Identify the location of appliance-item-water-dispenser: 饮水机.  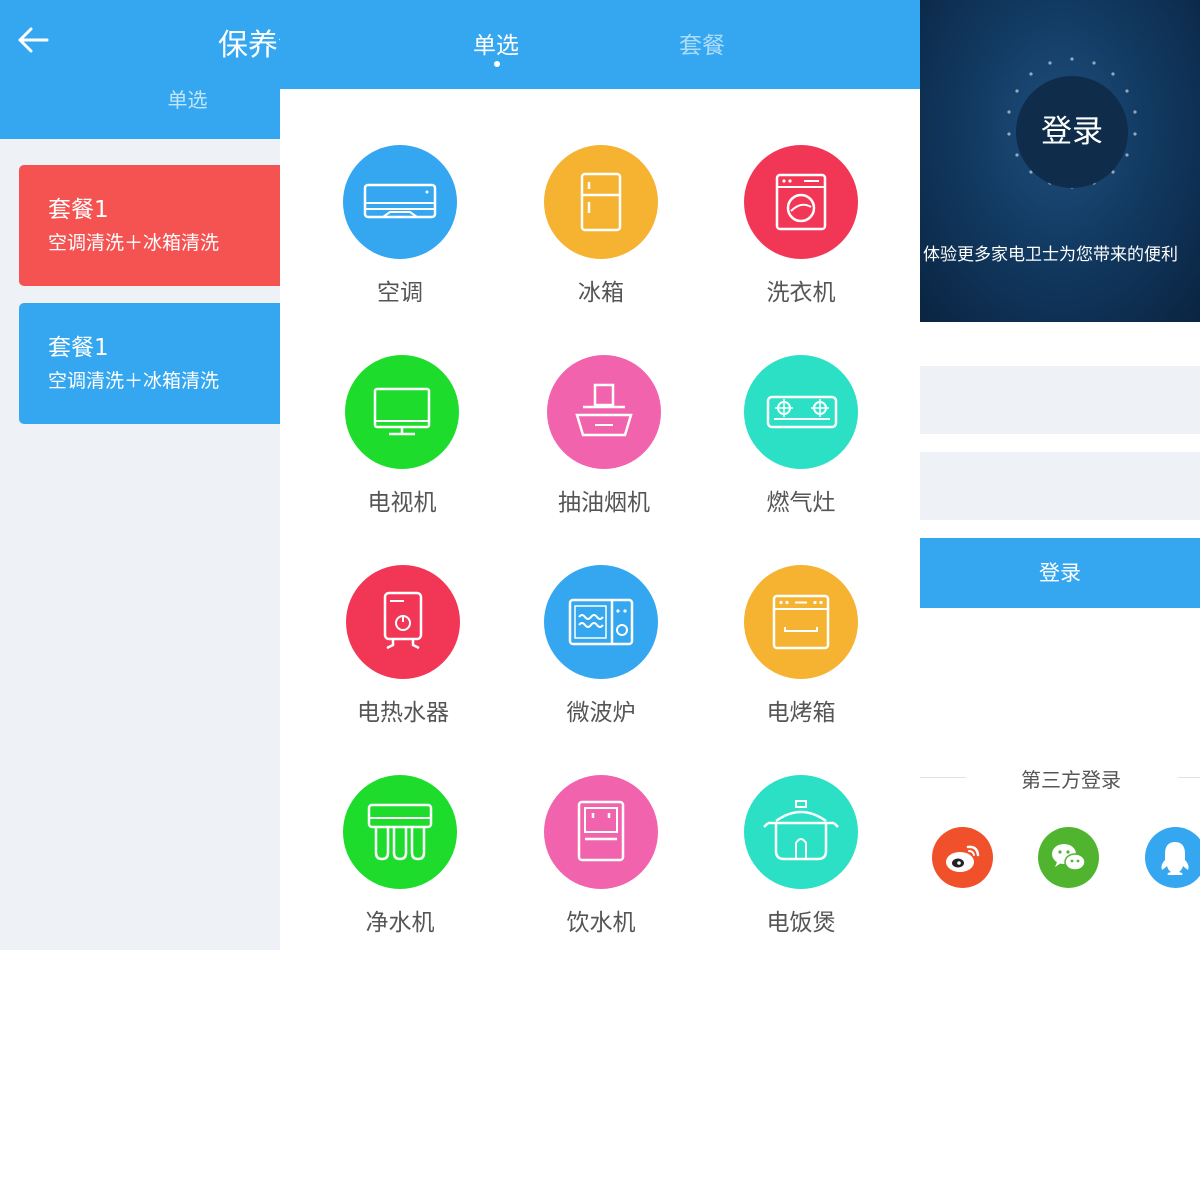
(601, 865).